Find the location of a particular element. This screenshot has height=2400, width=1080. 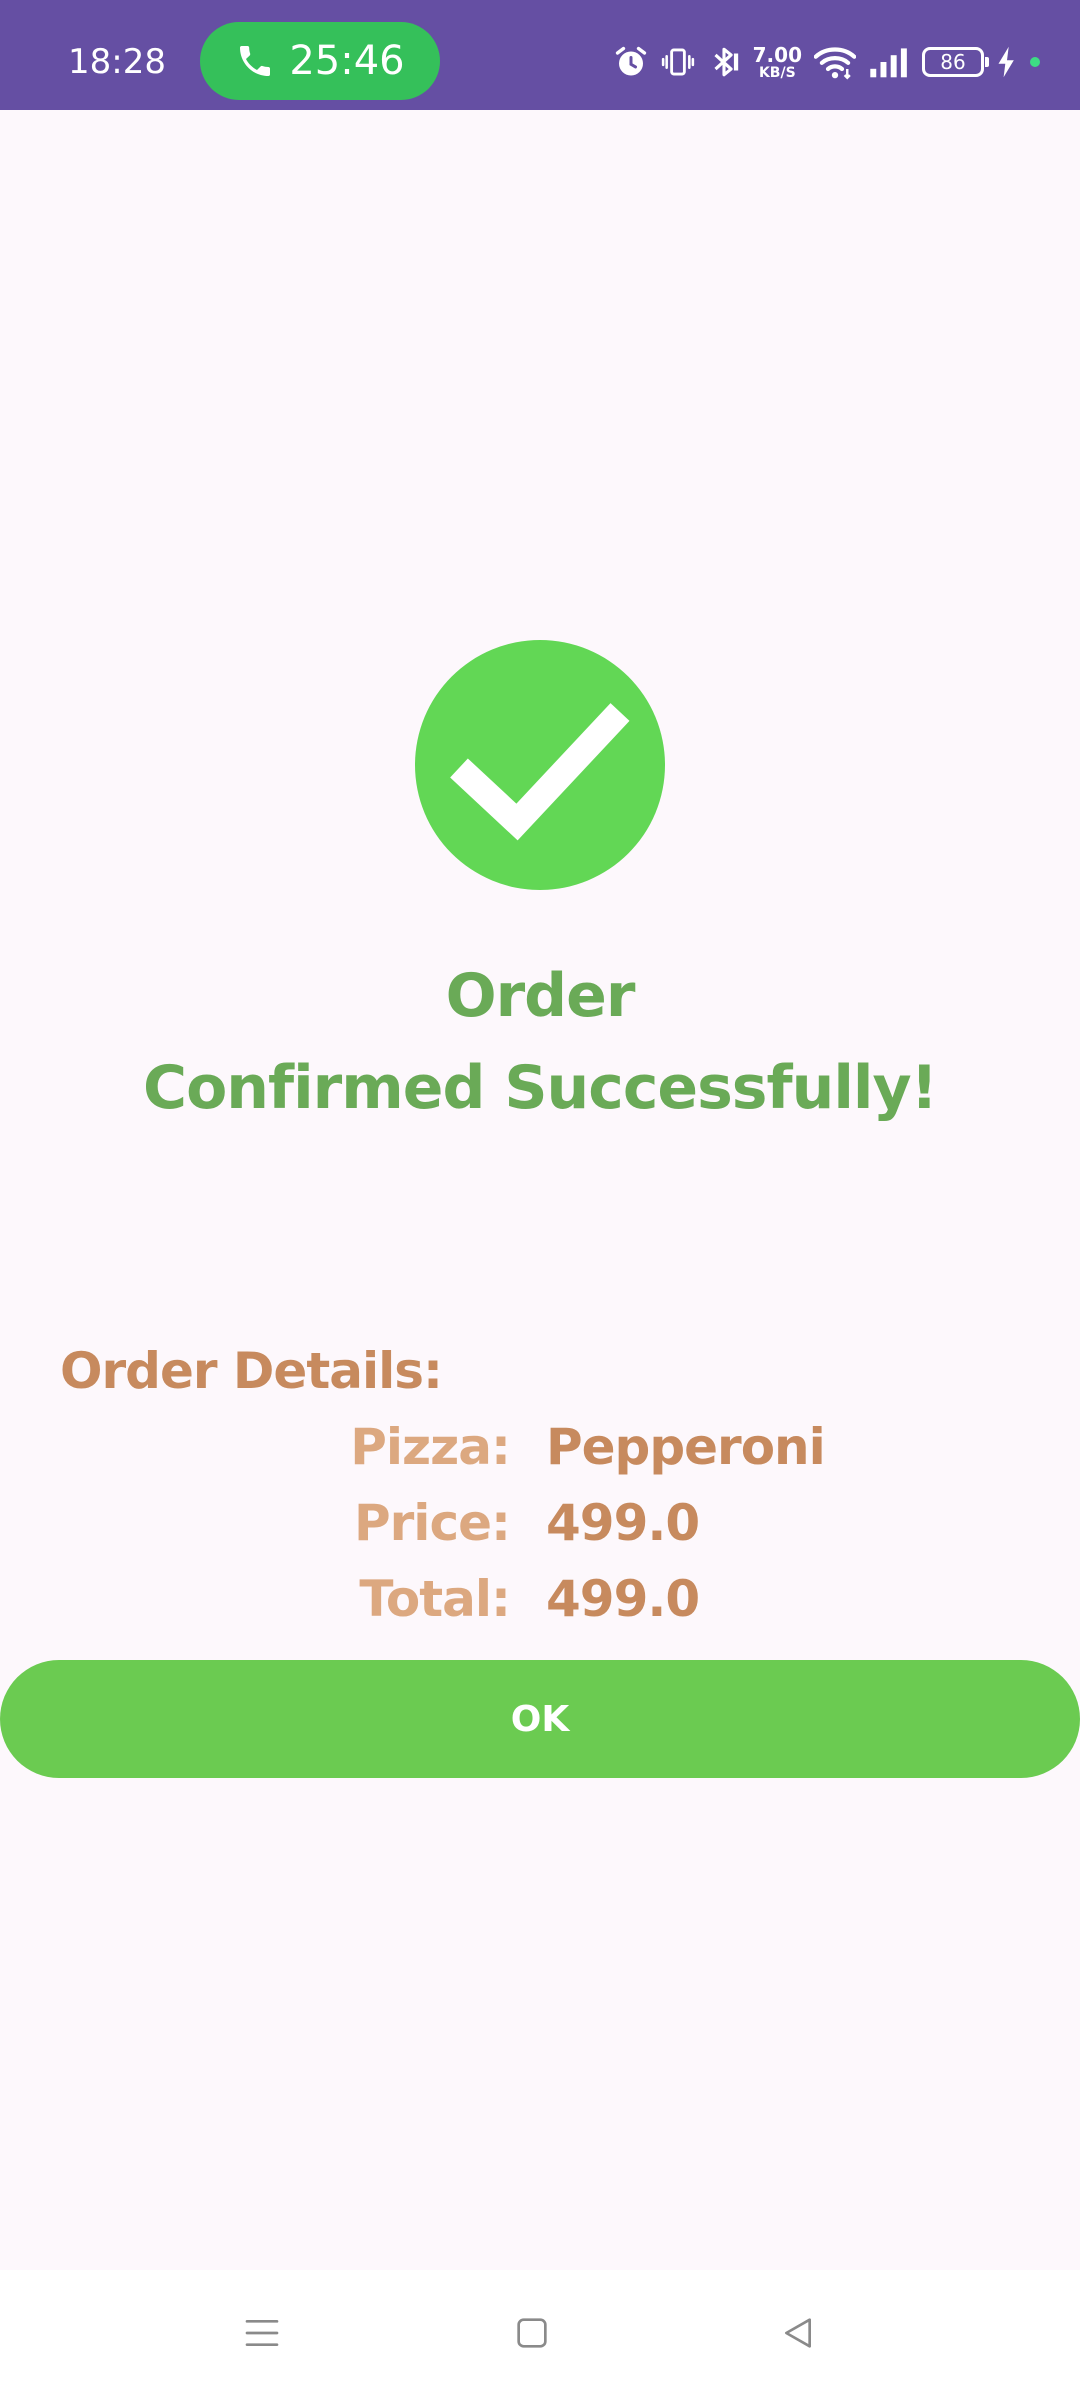

vibrate-icon is located at coordinates (678, 62).